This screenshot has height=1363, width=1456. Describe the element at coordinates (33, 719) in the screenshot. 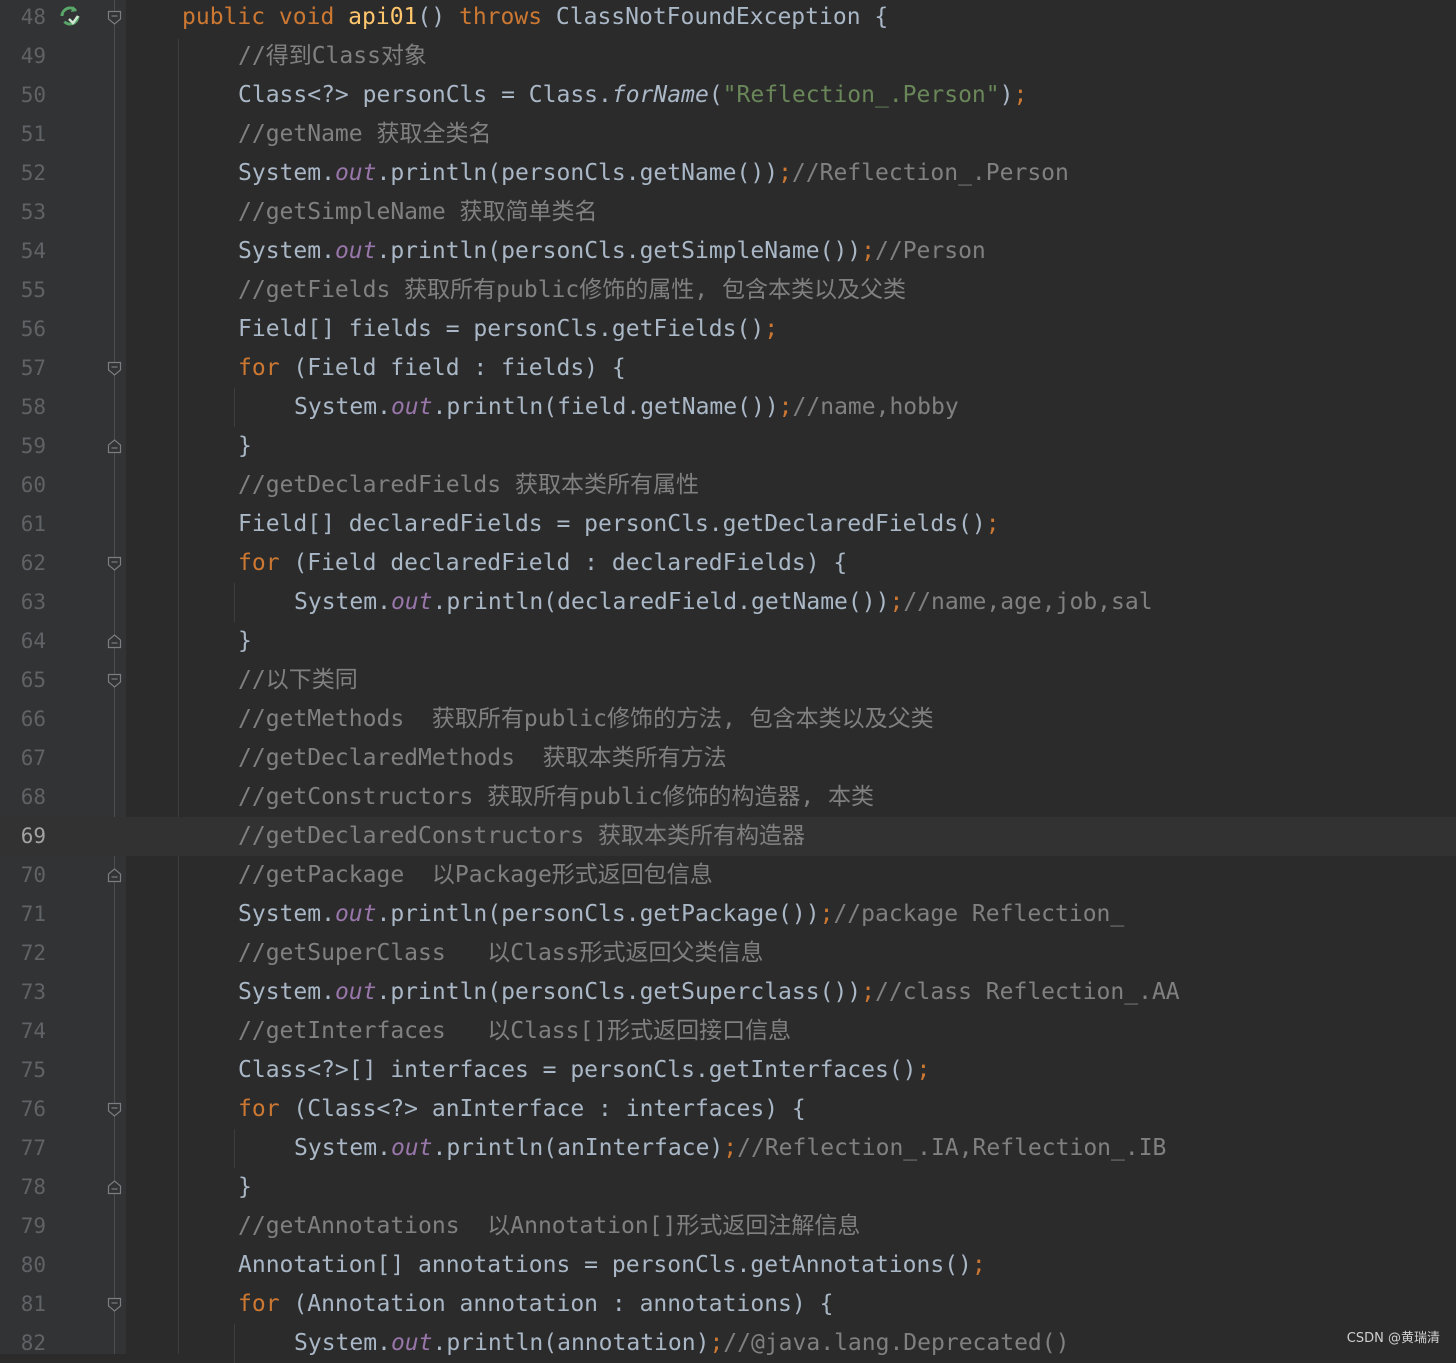

I see `line-number: 66` at that location.